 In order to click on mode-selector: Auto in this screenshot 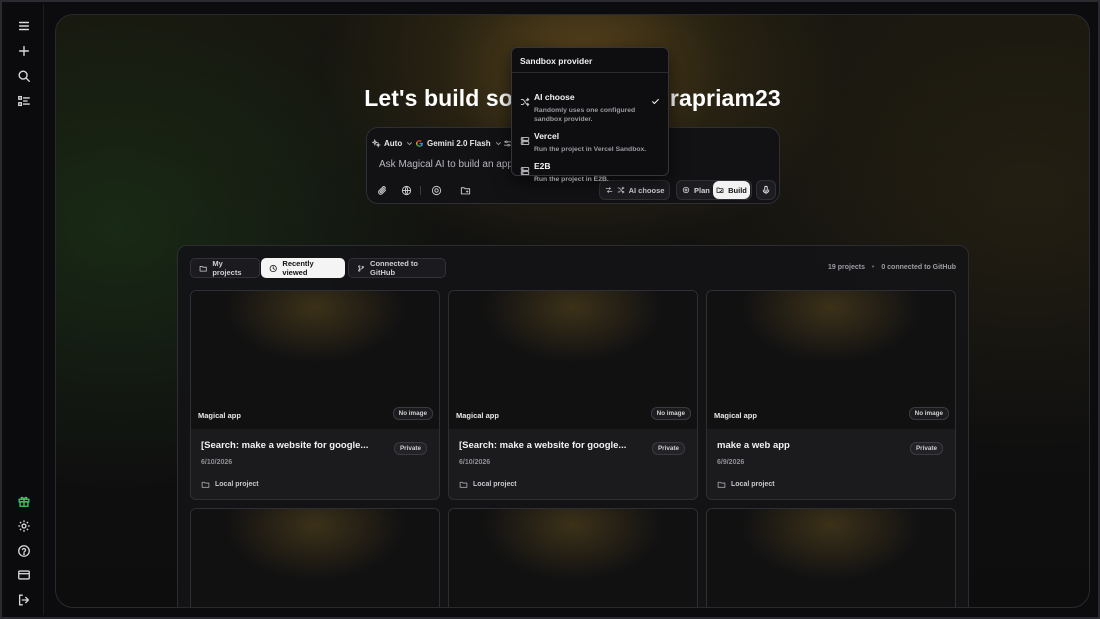, I will do `click(393, 143)`.